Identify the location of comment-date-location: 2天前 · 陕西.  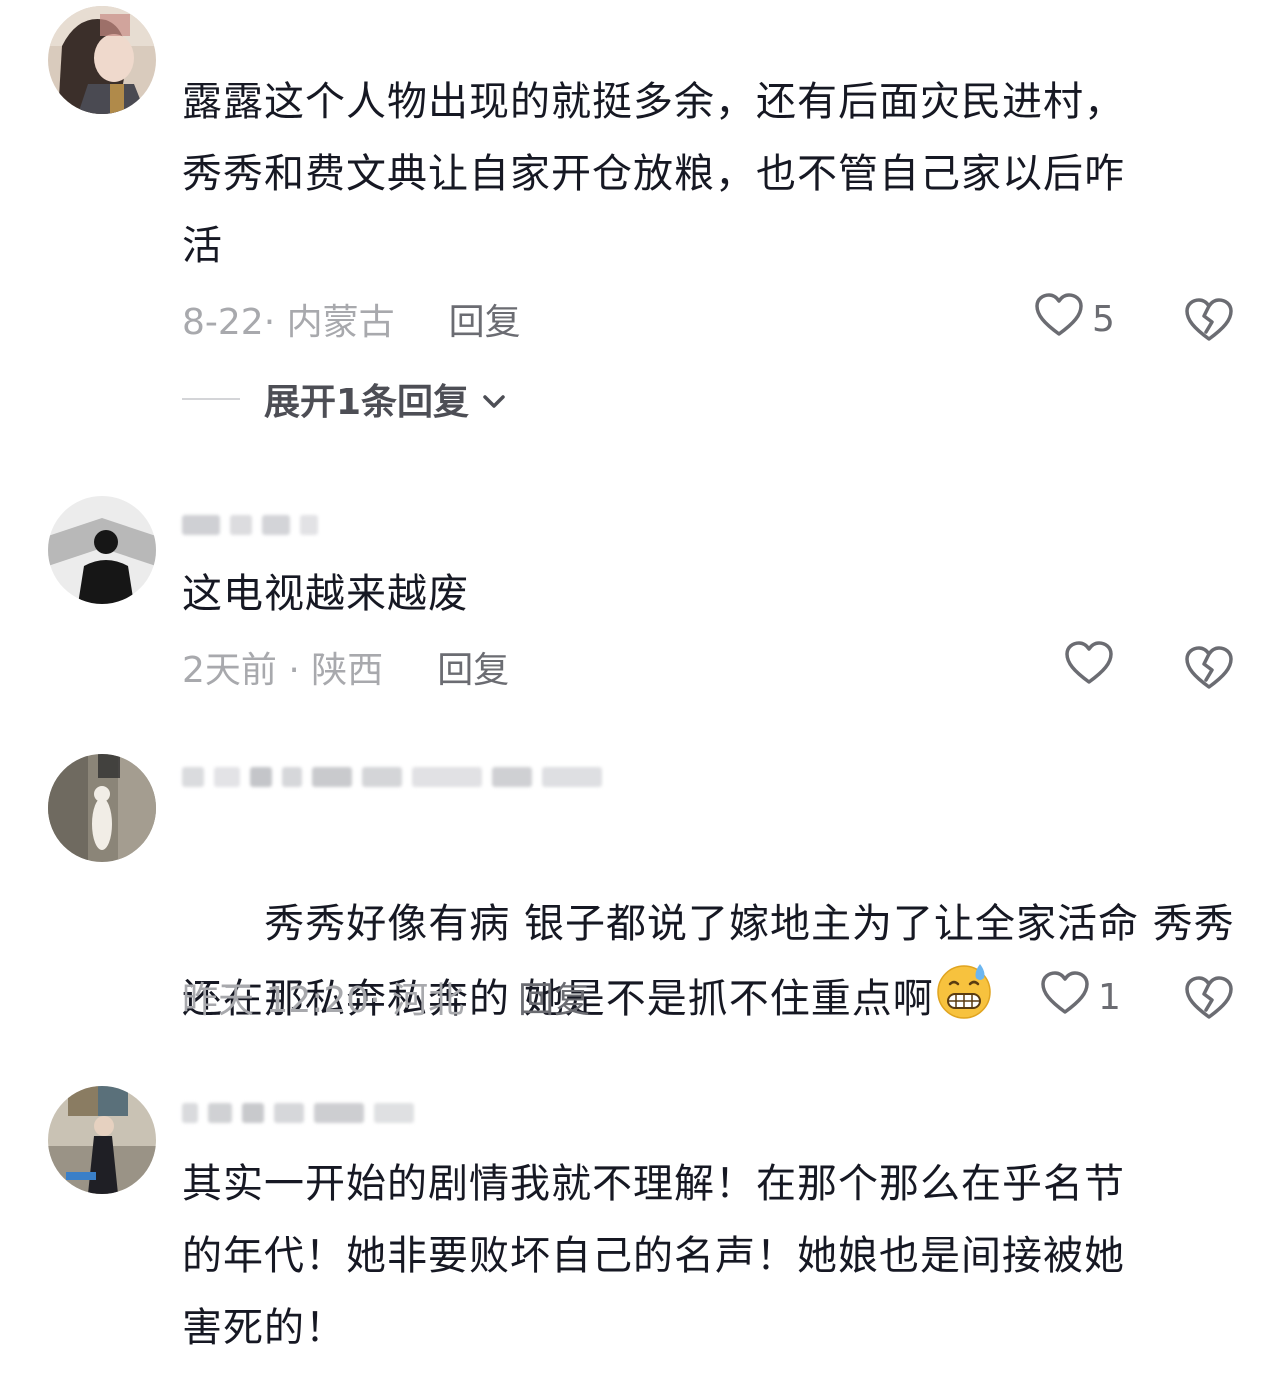
(283, 670).